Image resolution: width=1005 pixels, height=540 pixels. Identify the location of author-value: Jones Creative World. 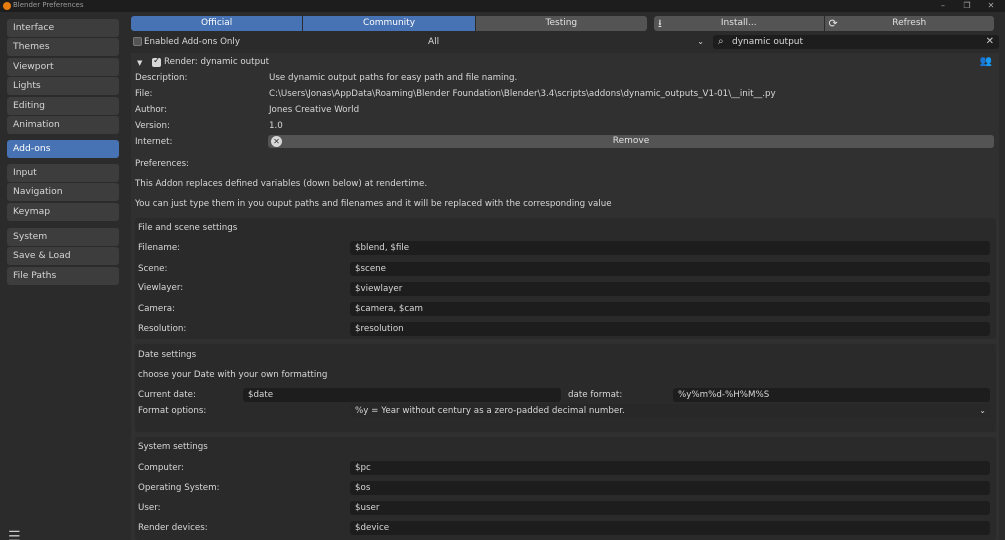
(314, 110).